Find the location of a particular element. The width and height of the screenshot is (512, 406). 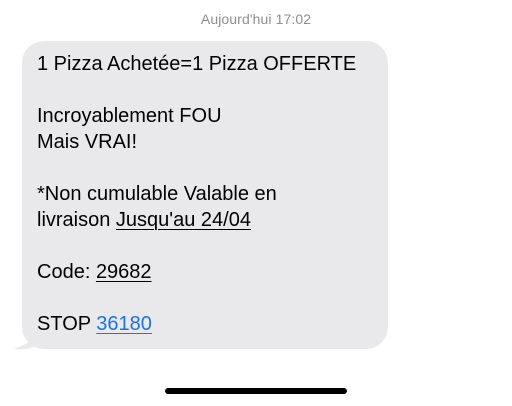

message-timestamp: Aujourd'hui 17:02 is located at coordinates (256, 19).